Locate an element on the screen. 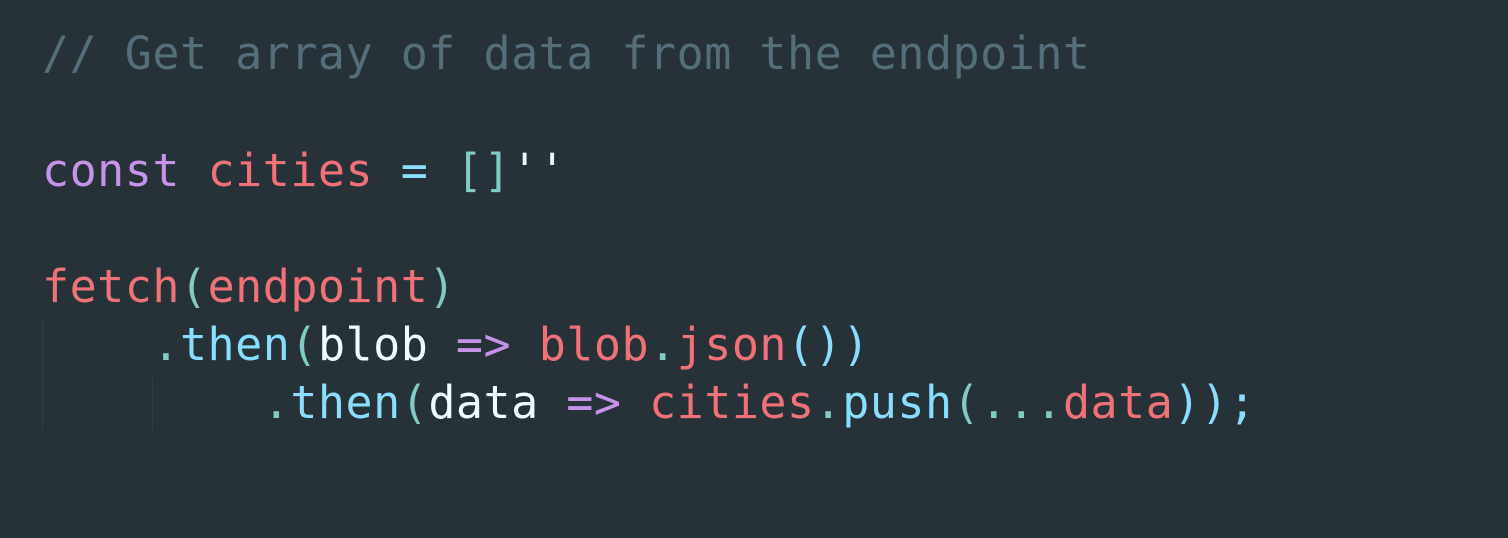 This screenshot has width=1508, height=538. code-token-plain: data is located at coordinates (483, 402).